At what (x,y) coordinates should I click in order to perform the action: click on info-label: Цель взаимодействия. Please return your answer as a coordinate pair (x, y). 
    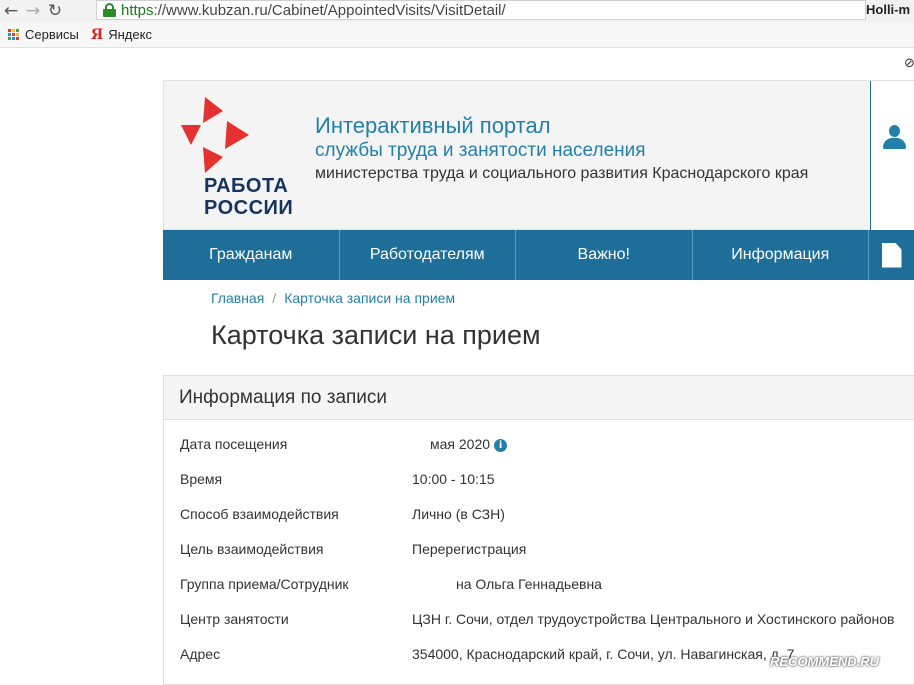
    Looking at the image, I should click on (252, 549).